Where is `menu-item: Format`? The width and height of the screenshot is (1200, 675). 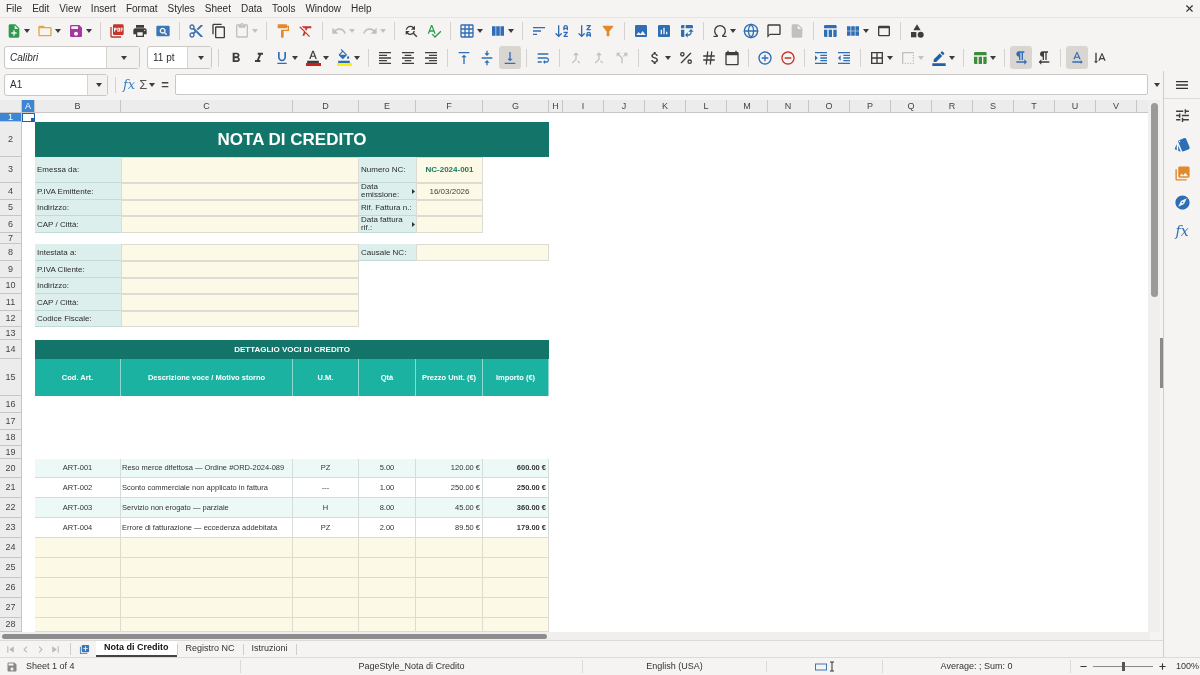 menu-item: Format is located at coordinates (141, 8).